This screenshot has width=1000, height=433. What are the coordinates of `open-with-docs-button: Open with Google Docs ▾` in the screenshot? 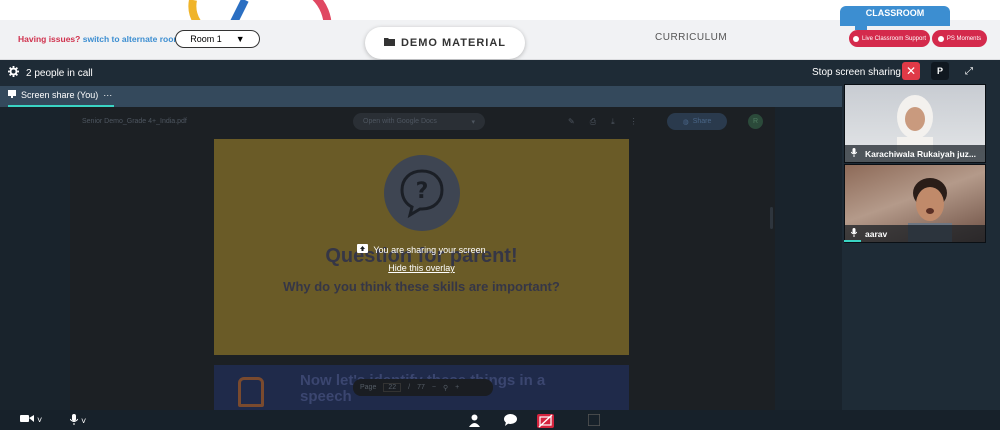 It's located at (419, 121).